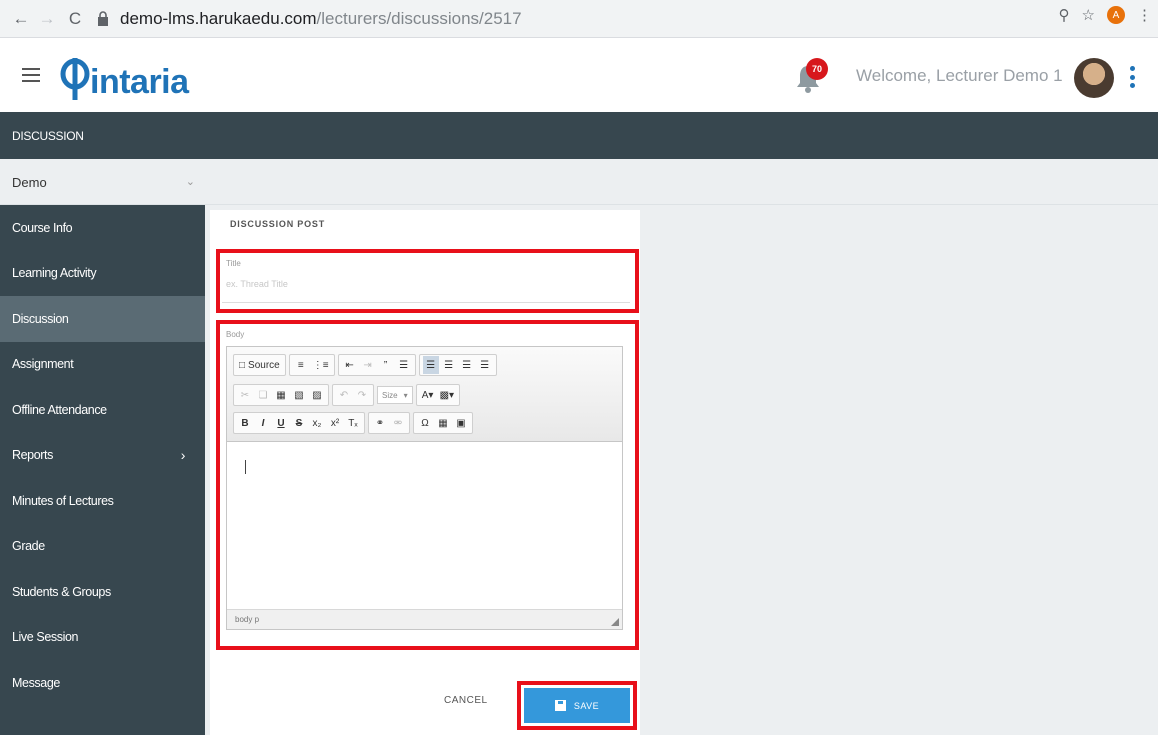 This screenshot has height=735, width=1158. What do you see at coordinates (28, 546) in the screenshot?
I see `sidebar-item-label: Grade` at bounding box center [28, 546].